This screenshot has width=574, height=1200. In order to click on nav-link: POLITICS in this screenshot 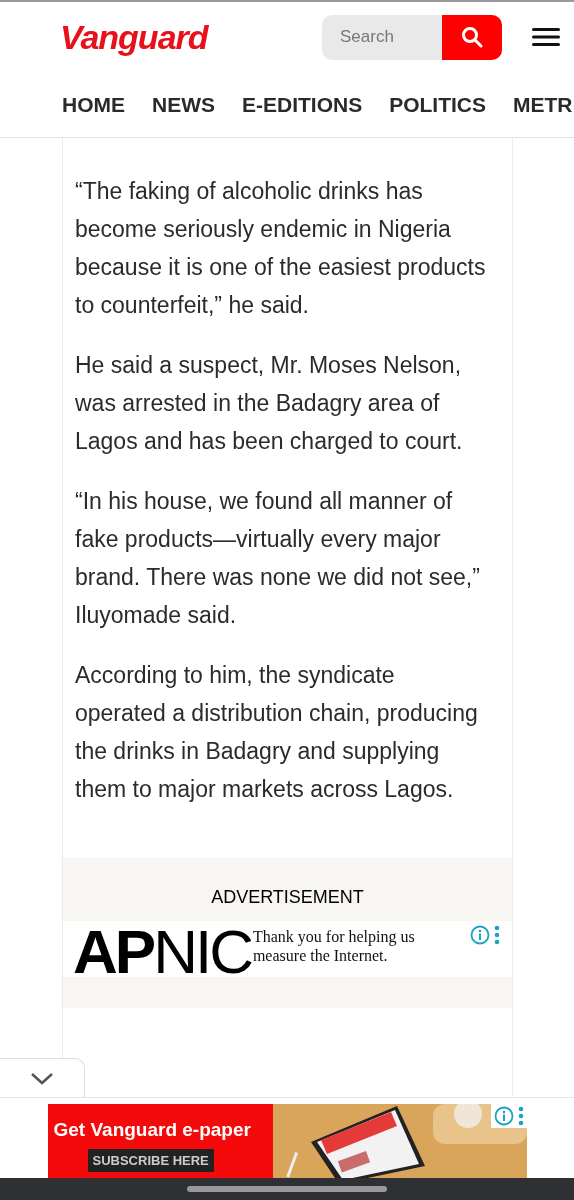, I will do `click(438, 104)`.